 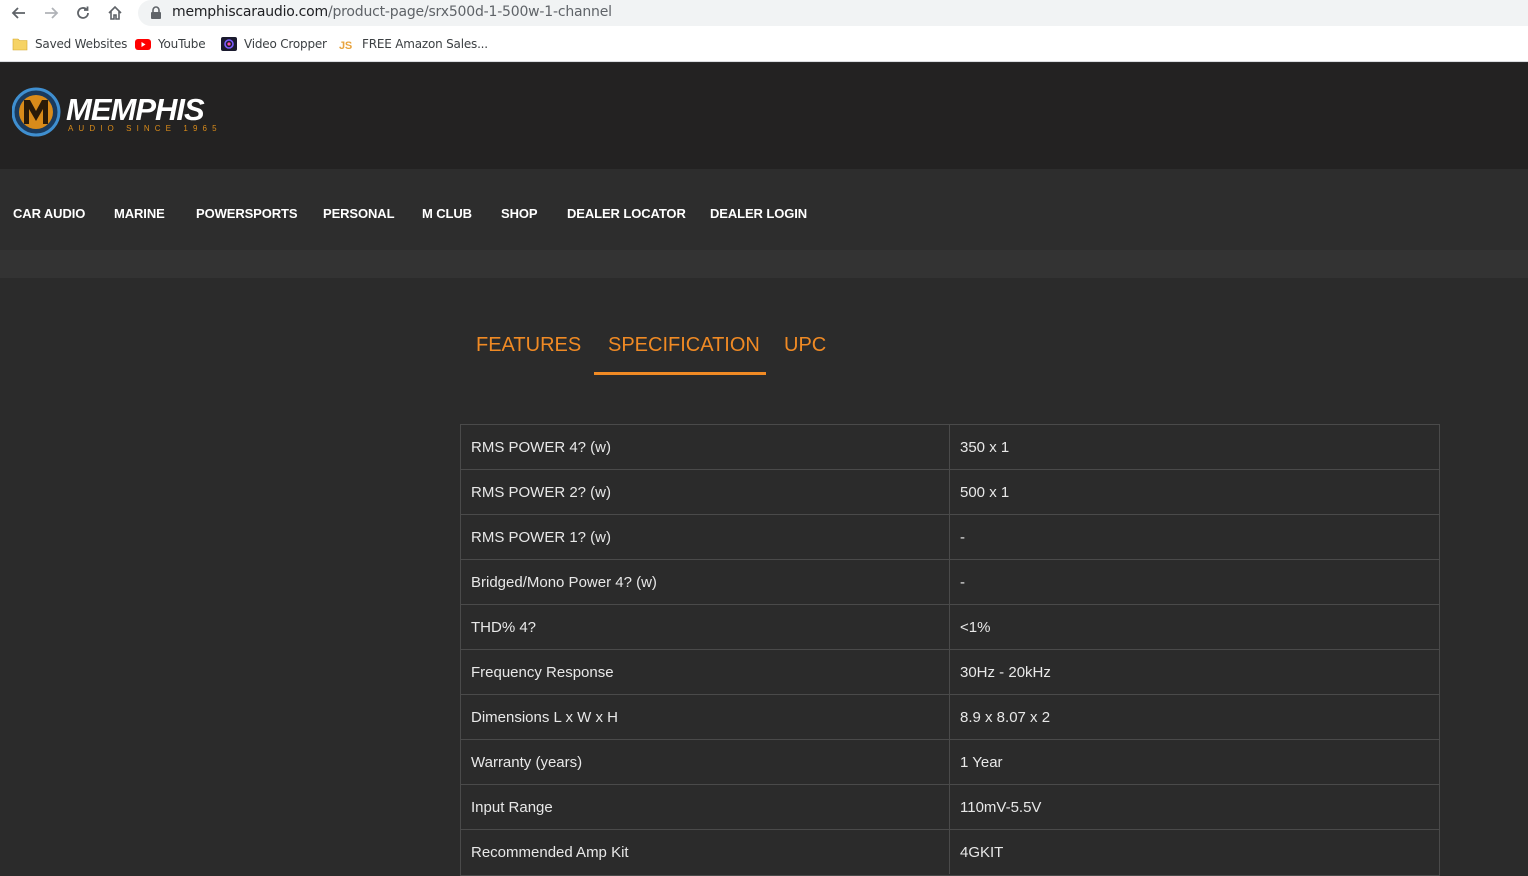 I want to click on back-button, so click(x=19, y=13).